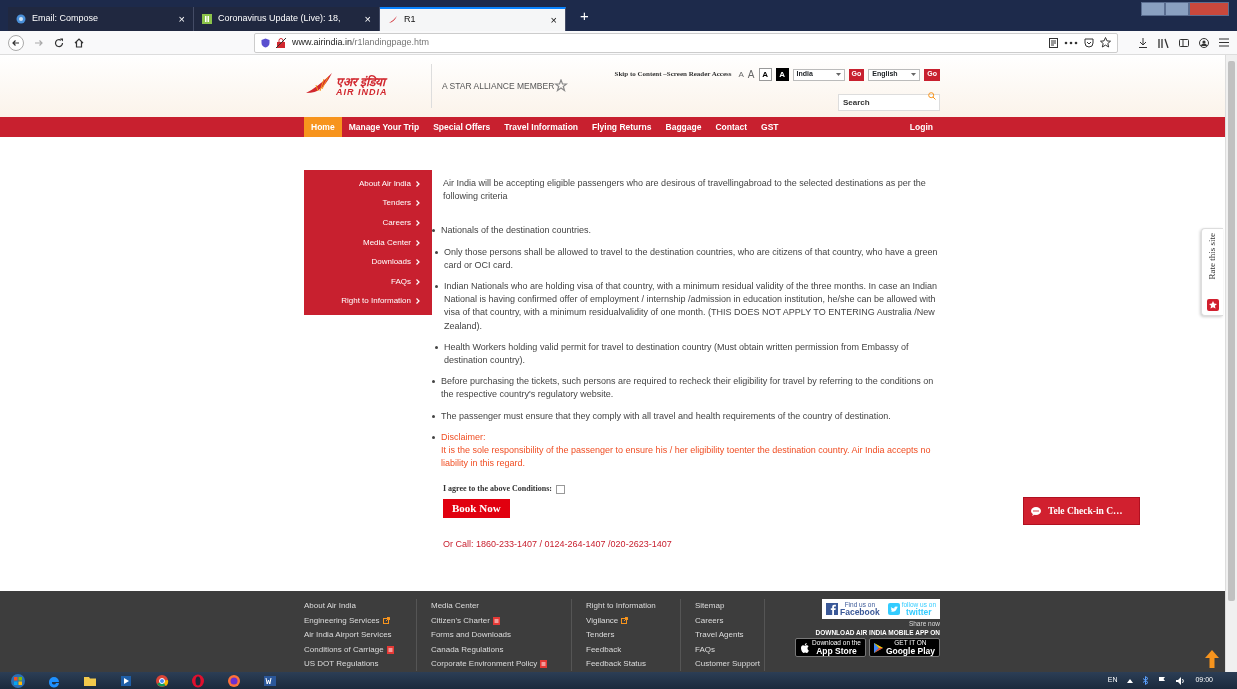 Image resolution: width=1237 pixels, height=689 pixels. Describe the element at coordinates (893, 609) in the screenshot. I see `bird-icon` at that location.